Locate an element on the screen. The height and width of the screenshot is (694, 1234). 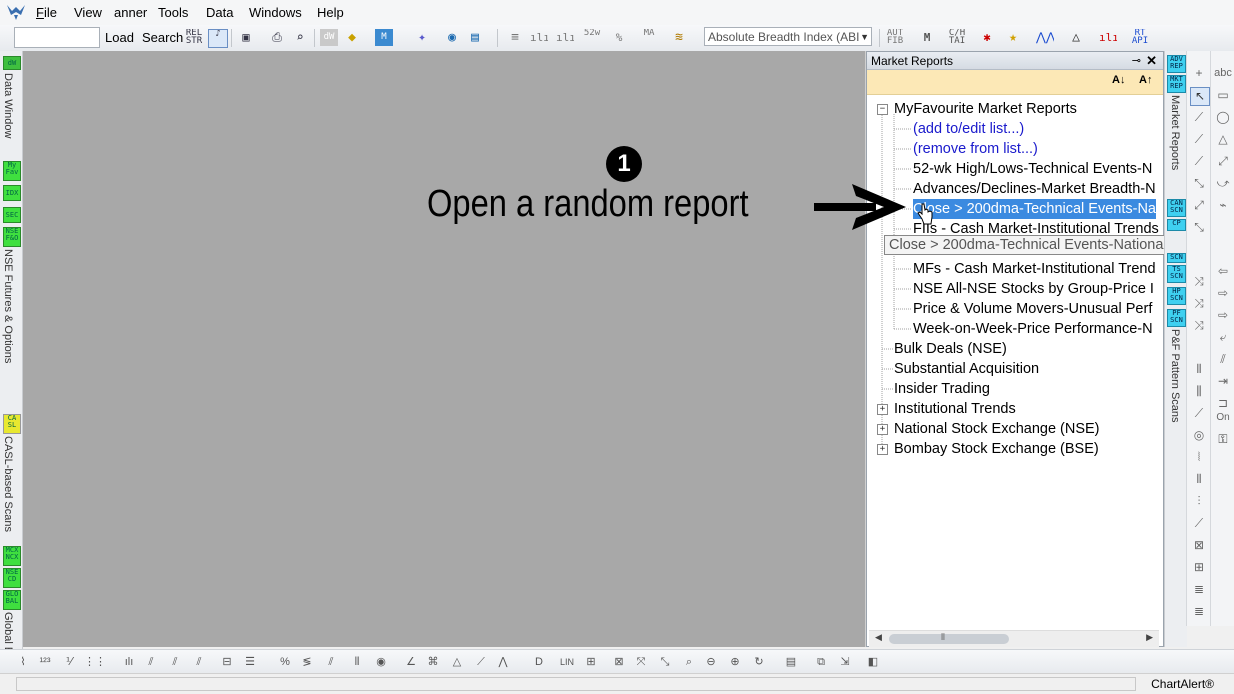
menu-view: View is located at coordinates (88, 12).